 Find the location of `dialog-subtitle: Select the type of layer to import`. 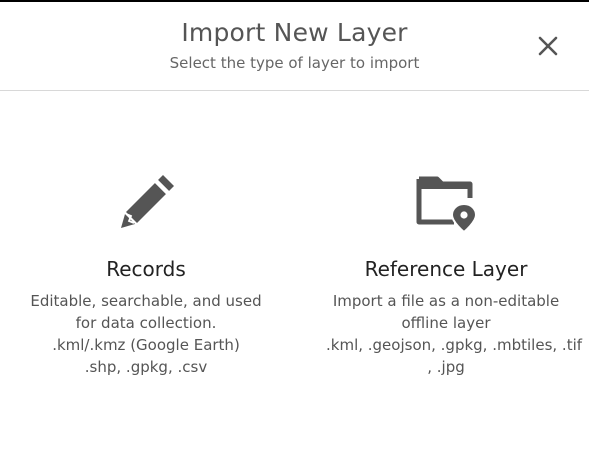

dialog-subtitle: Select the type of layer to import is located at coordinates (294, 63).